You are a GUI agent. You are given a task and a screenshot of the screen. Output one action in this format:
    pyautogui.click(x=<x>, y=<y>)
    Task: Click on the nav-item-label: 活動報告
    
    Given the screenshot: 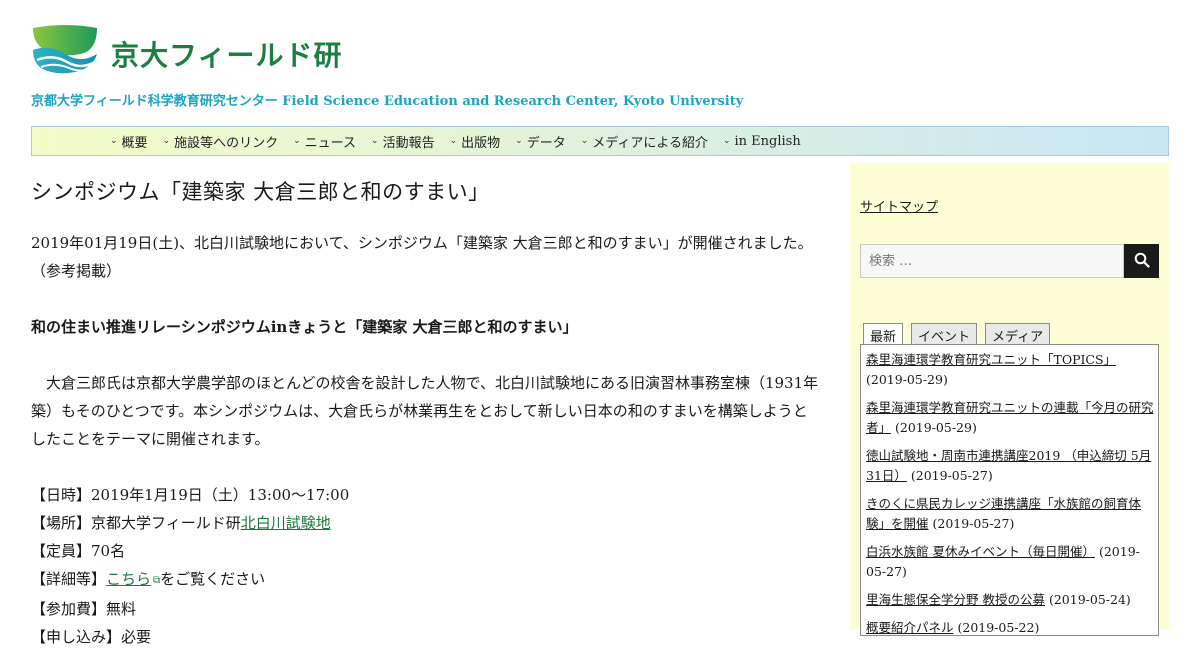 What is the action you would take?
    pyautogui.click(x=408, y=143)
    